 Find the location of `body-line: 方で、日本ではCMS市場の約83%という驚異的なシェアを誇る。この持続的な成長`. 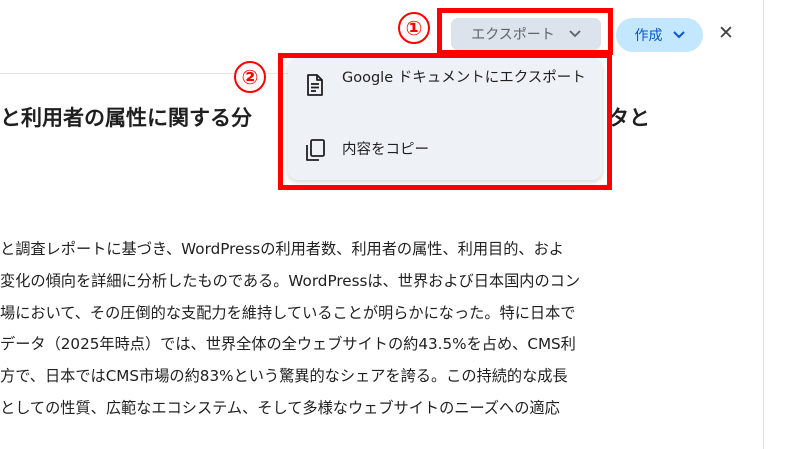

body-line: 方で、日本ではCMS市場の約83%という驚異的なシェアを誇る。この持続的な成長 is located at coordinates (284, 376).